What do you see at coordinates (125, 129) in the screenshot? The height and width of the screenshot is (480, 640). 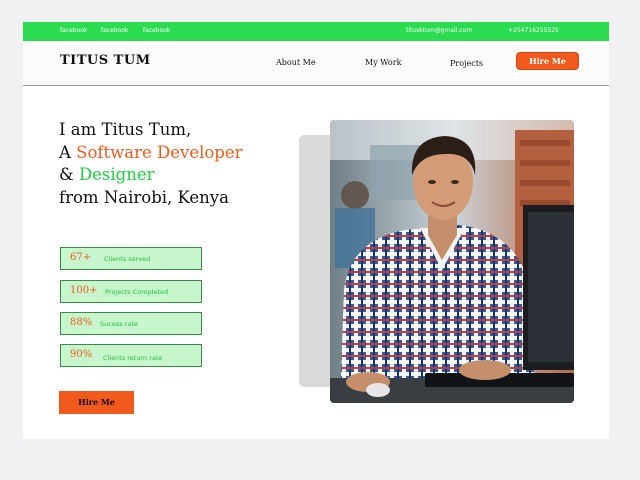 I see `hero-line-1: I am Titus Tum,` at bounding box center [125, 129].